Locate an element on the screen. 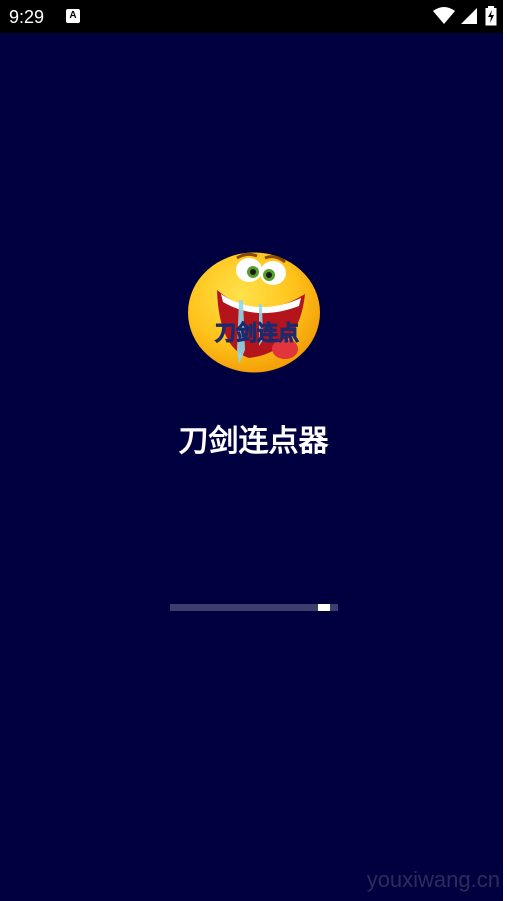 Image resolution: width=507 pixels, height=901 pixels. cell-signal-icon is located at coordinates (469, 16).